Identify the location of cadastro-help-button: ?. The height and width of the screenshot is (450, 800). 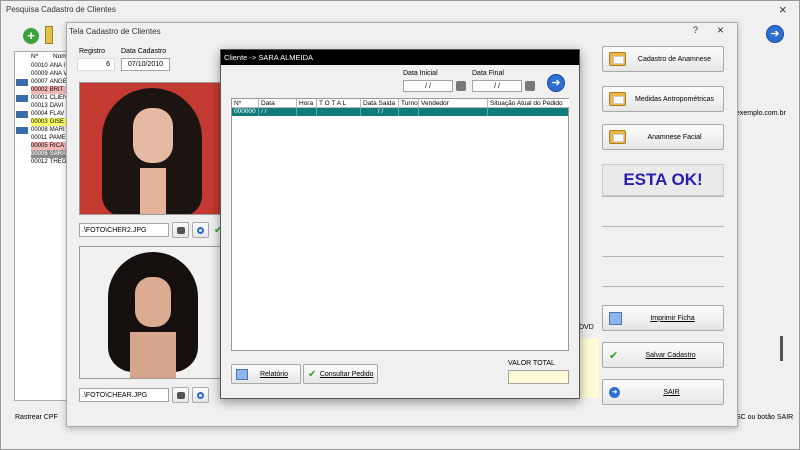
(695, 30).